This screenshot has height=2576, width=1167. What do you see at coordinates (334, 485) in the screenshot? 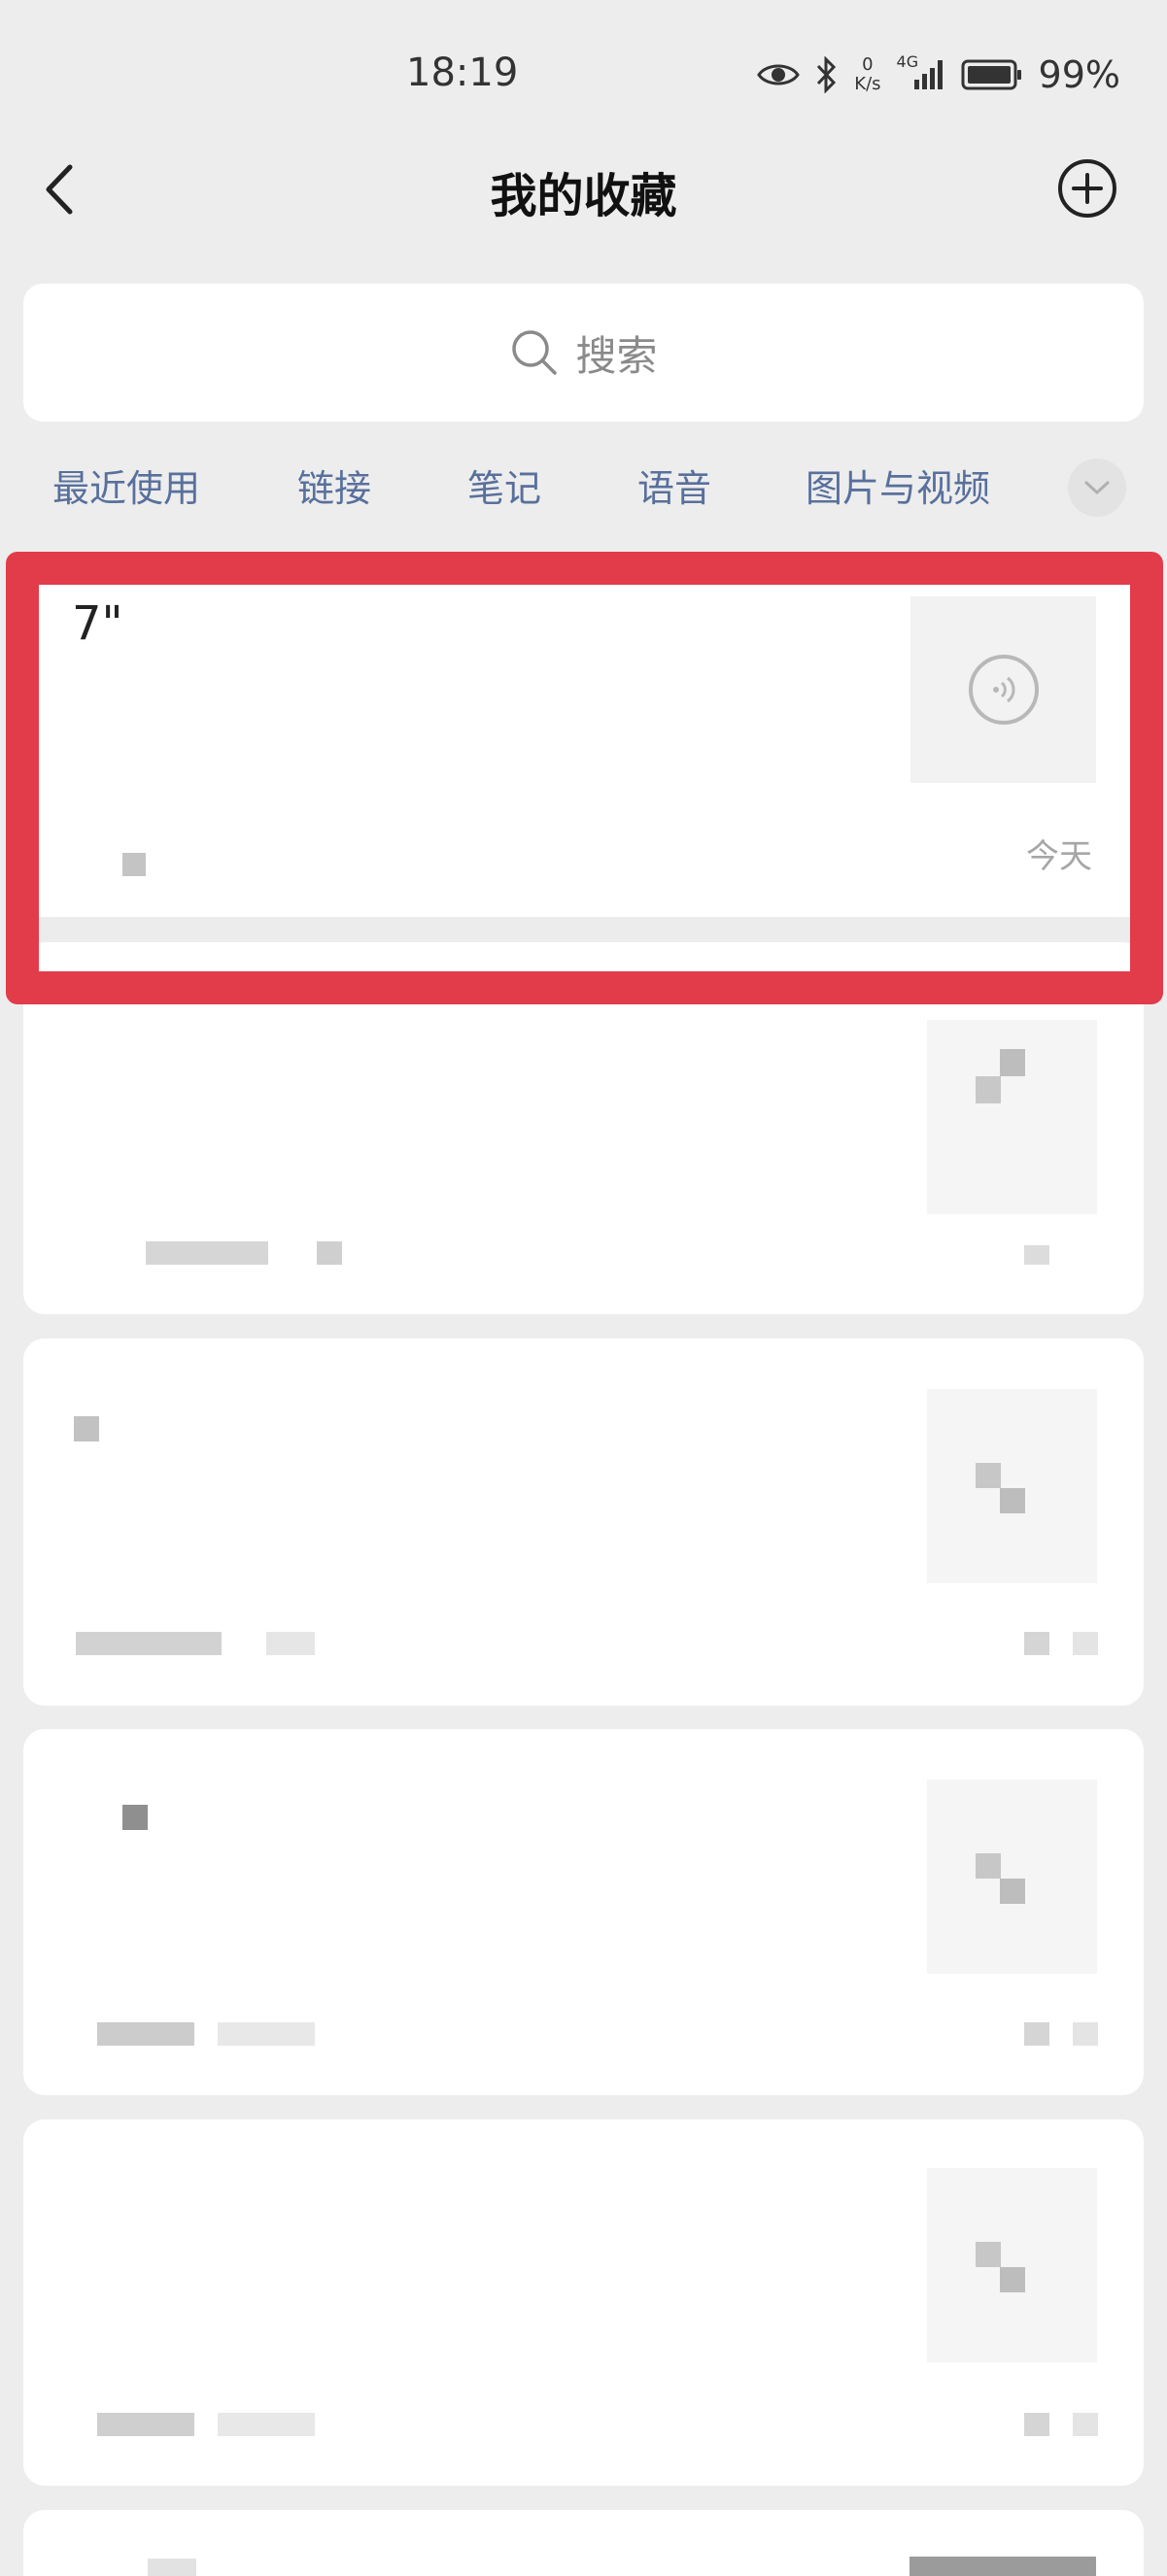
I see `tab-links: 链接` at bounding box center [334, 485].